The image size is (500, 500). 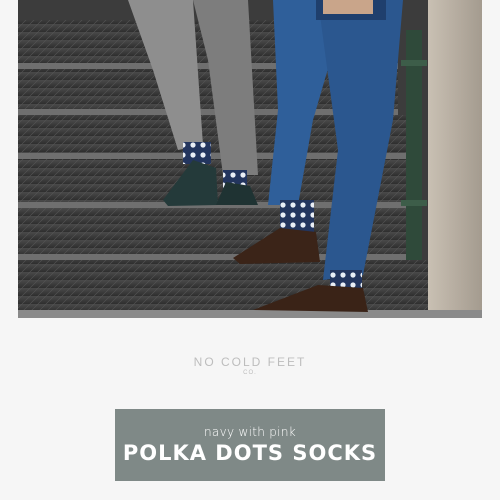 I want to click on product-subtitle: navy with pink, so click(x=250, y=432).